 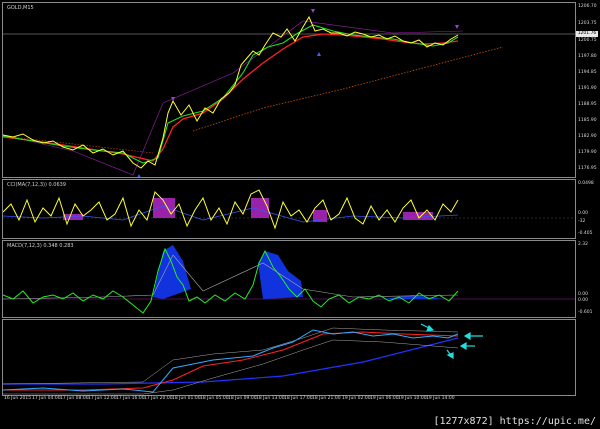 What do you see at coordinates (588, 279) in the screenshot?
I see `macd-axis: 2.32 0.00 0.00 -0.601` at bounding box center [588, 279].